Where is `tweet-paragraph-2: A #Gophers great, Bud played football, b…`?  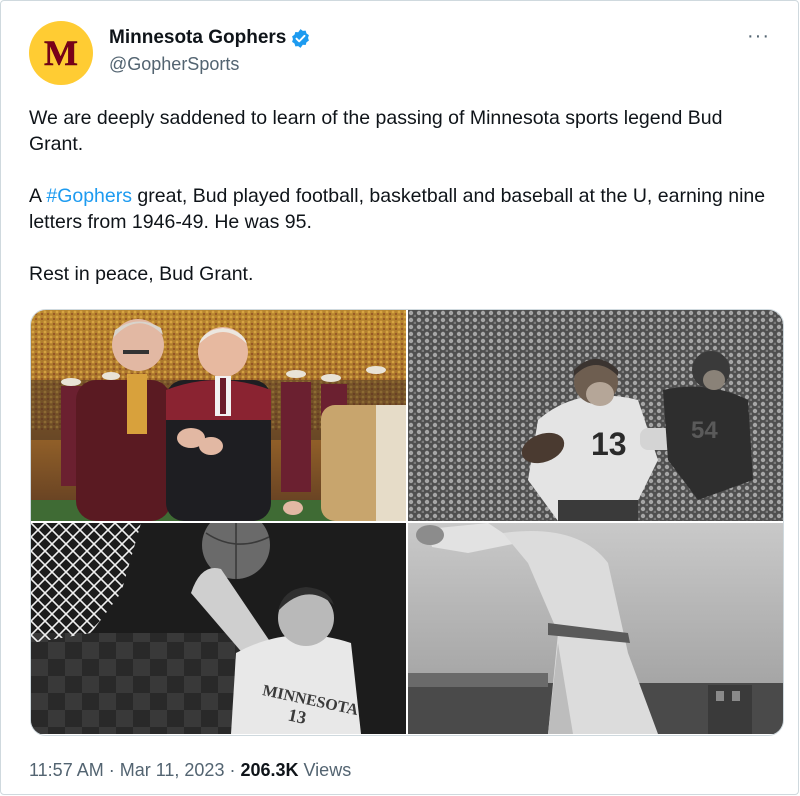
tweet-paragraph-2: A #Gophers great, Bud played football, b… is located at coordinates (401, 209).